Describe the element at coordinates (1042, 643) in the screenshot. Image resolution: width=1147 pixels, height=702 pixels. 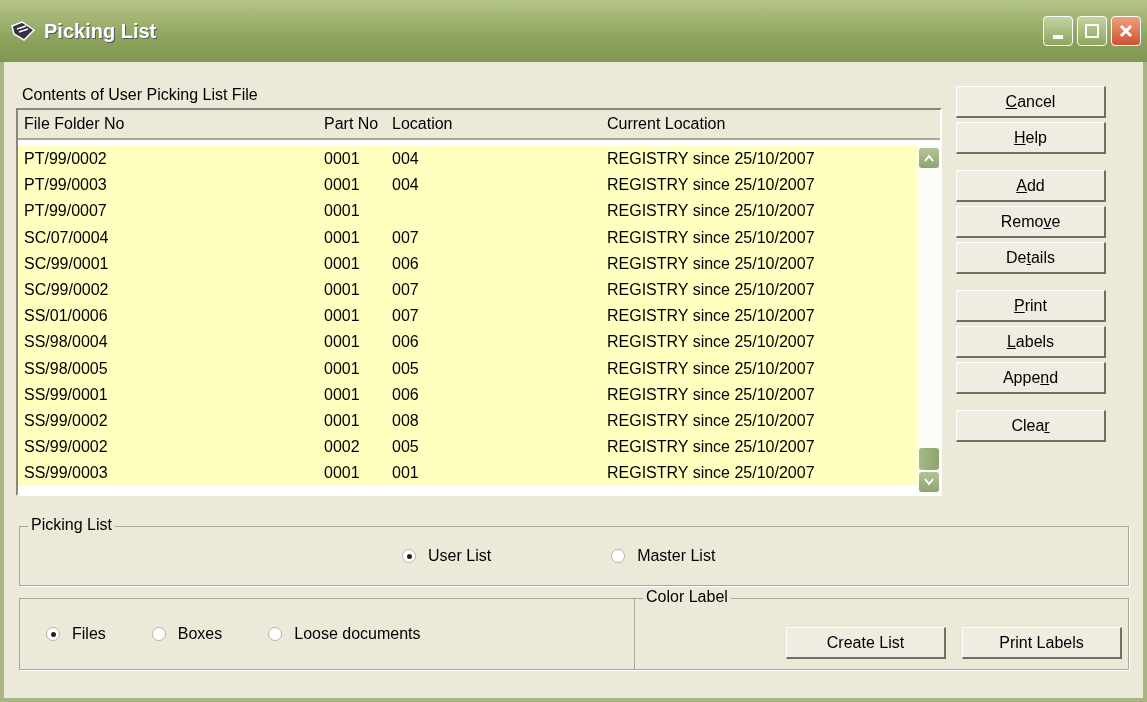
I see `dialog-button: Print Labels` at that location.